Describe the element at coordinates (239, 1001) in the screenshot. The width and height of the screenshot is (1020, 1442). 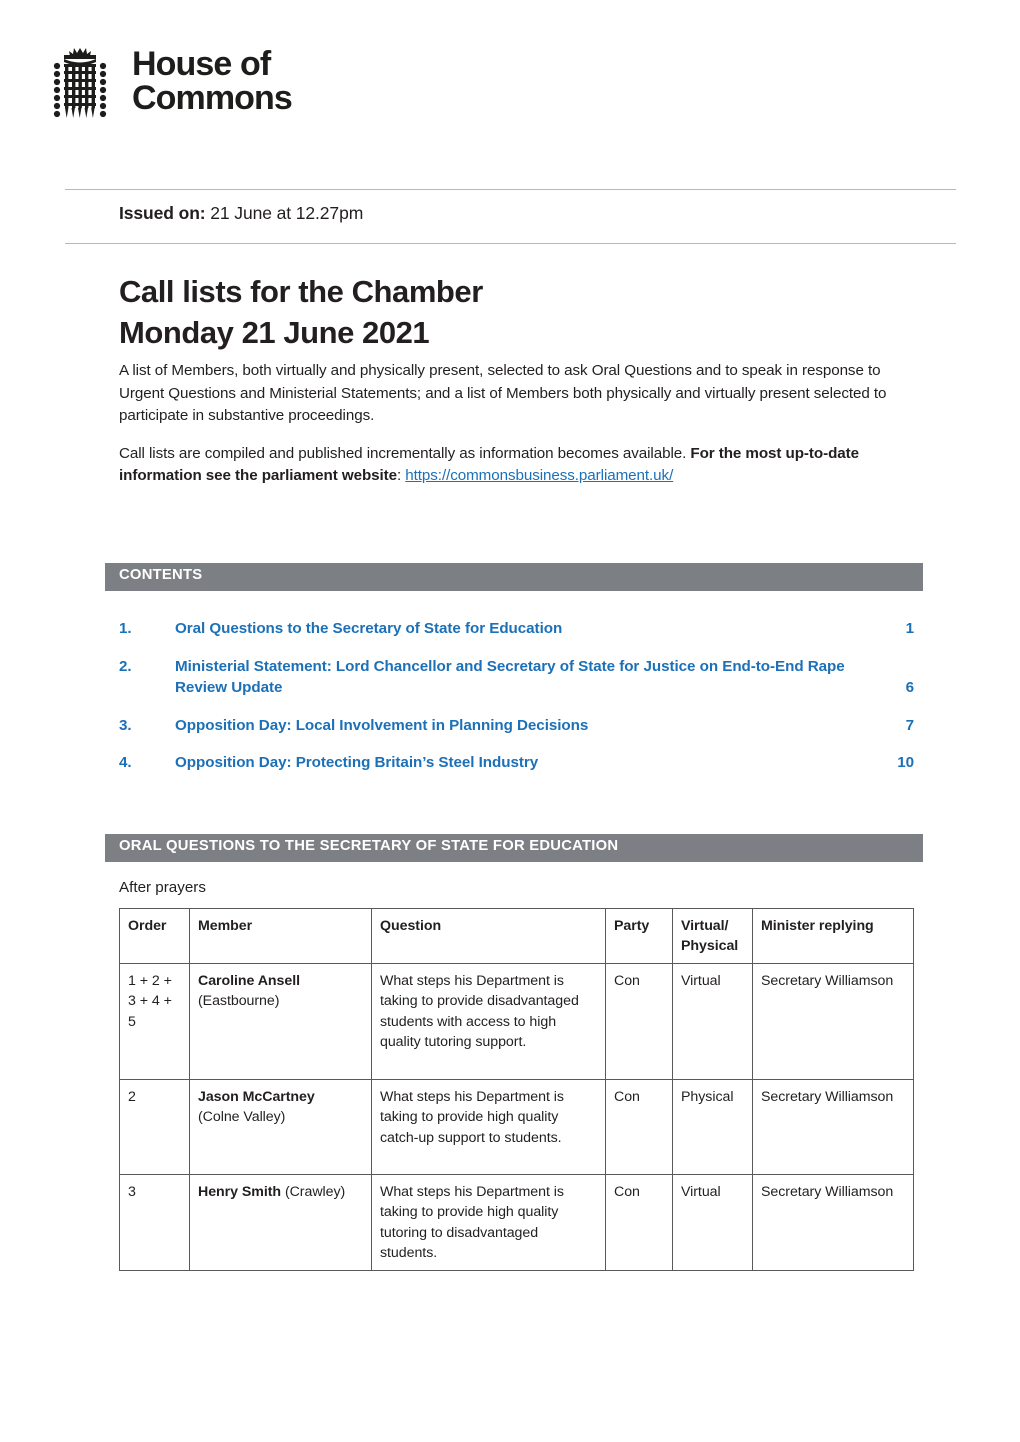
I see `member-constituency: (Eastbourne)` at that location.